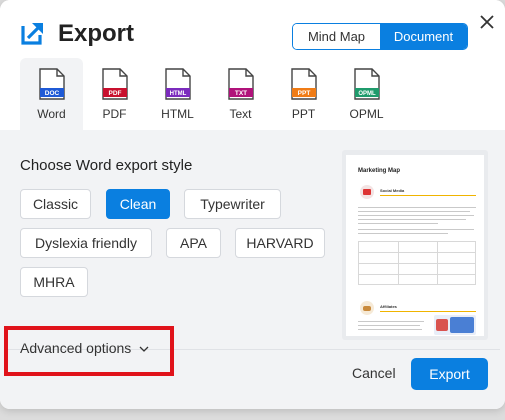 Image resolution: width=505 pixels, height=420 pixels. I want to click on format-tab-html: HTML HTML, so click(177, 94).